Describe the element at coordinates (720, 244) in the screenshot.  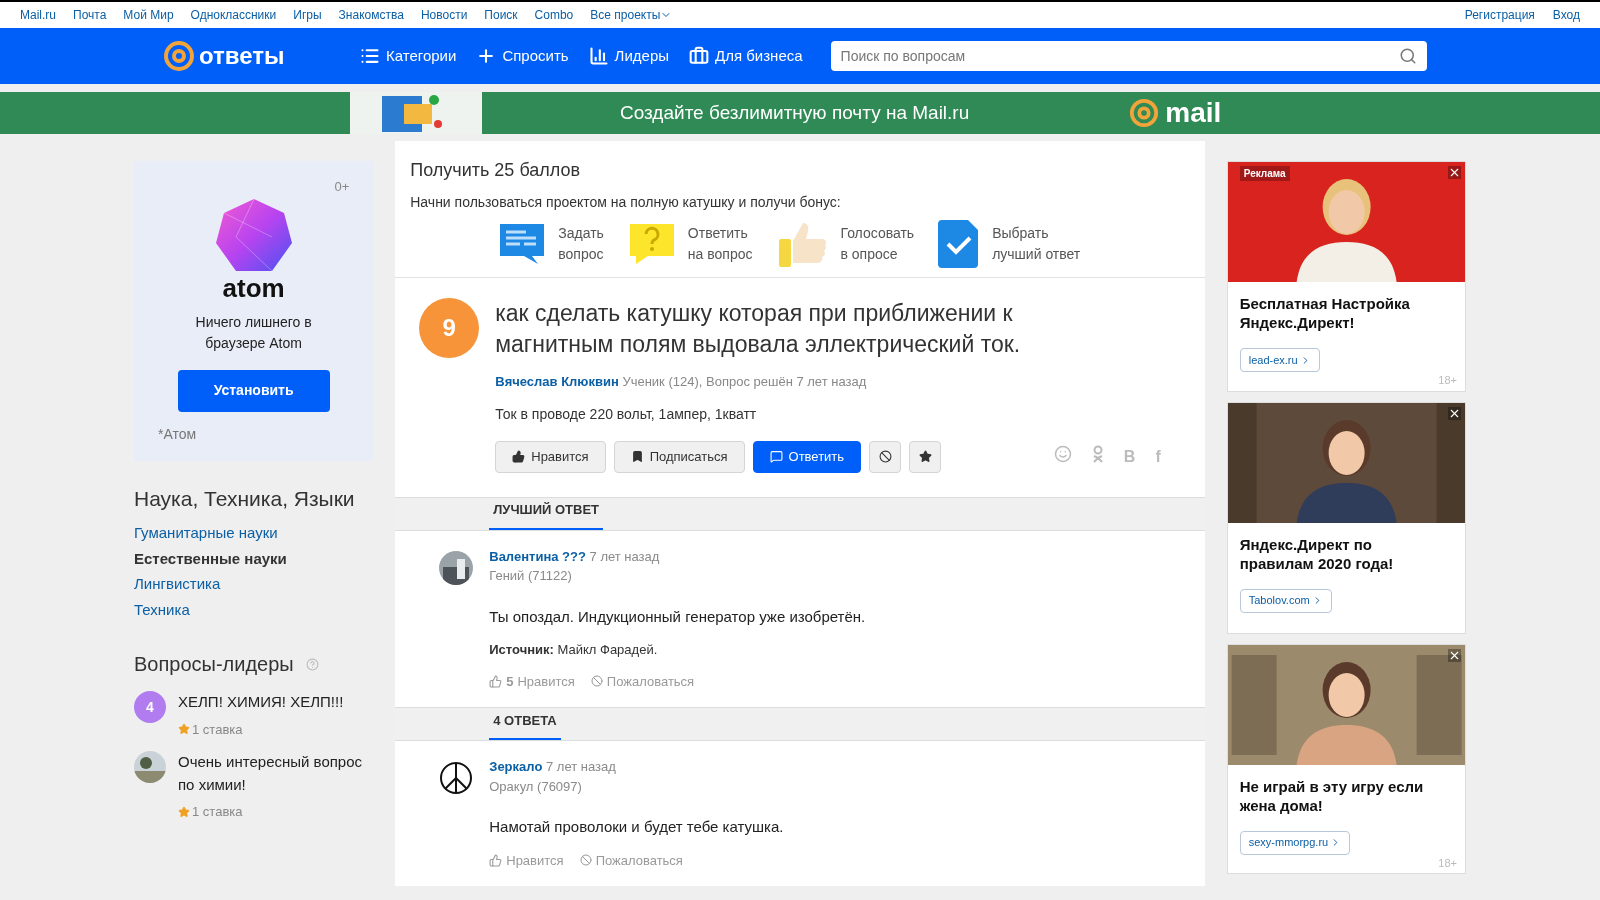
I see `bonus-step-text: Ответить на вопрос` at that location.